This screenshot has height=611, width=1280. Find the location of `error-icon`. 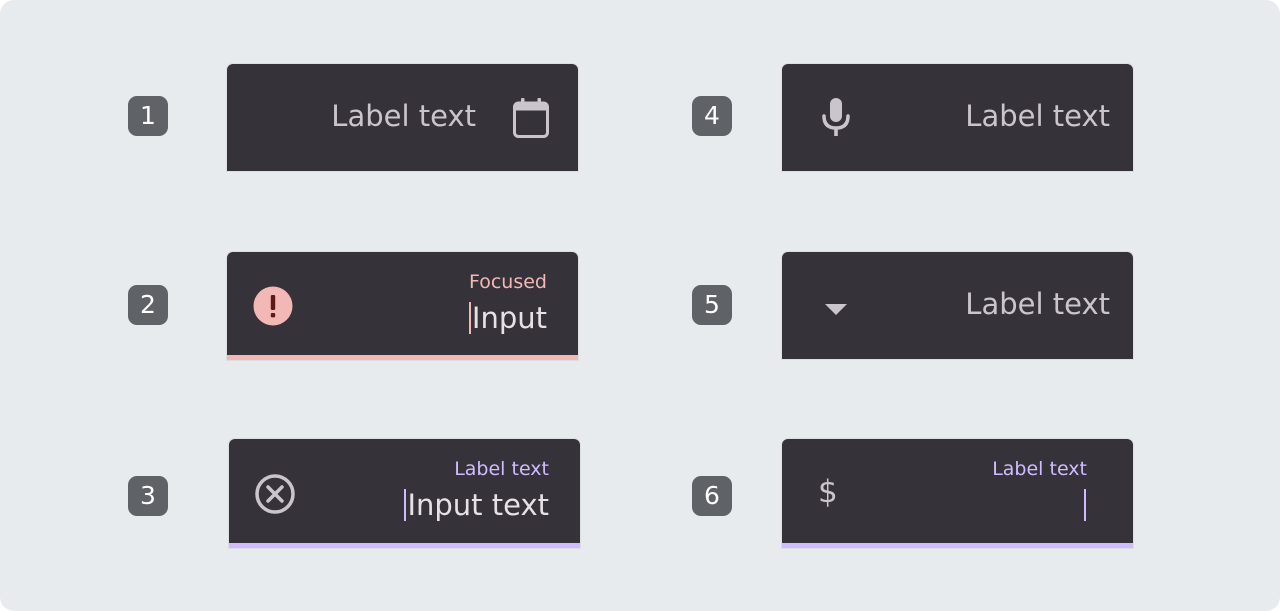

error-icon is located at coordinates (273, 308).